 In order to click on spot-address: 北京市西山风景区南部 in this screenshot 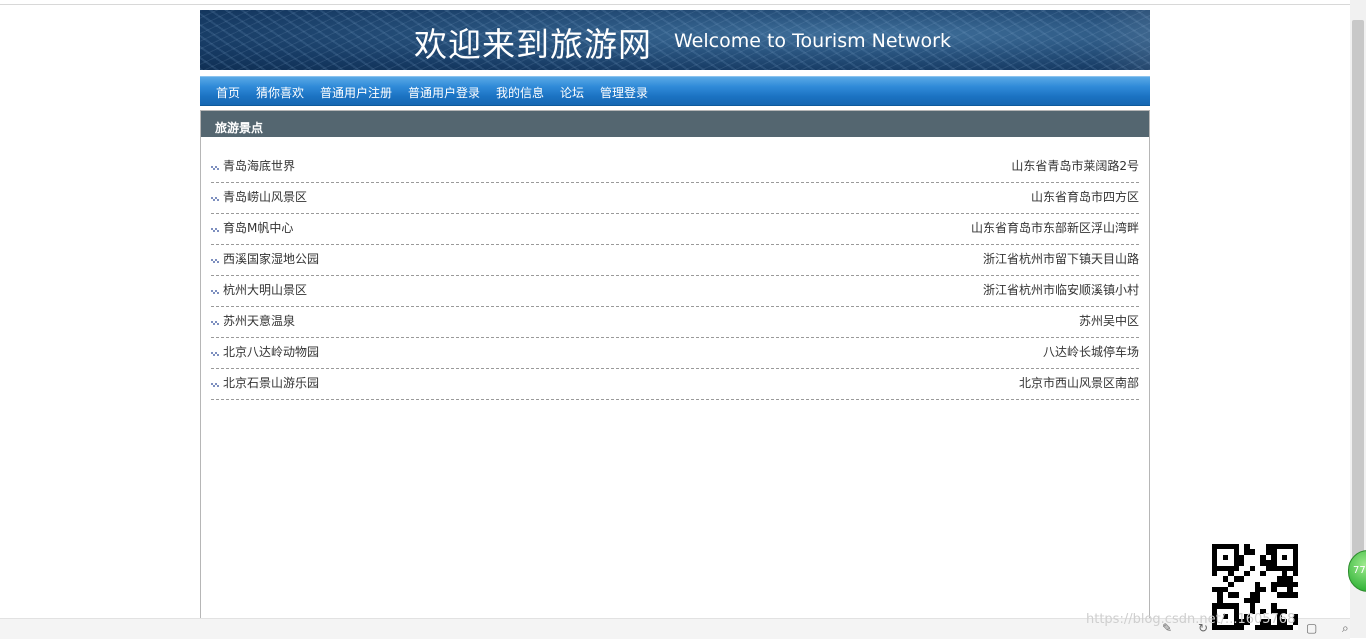, I will do `click(1078, 383)`.